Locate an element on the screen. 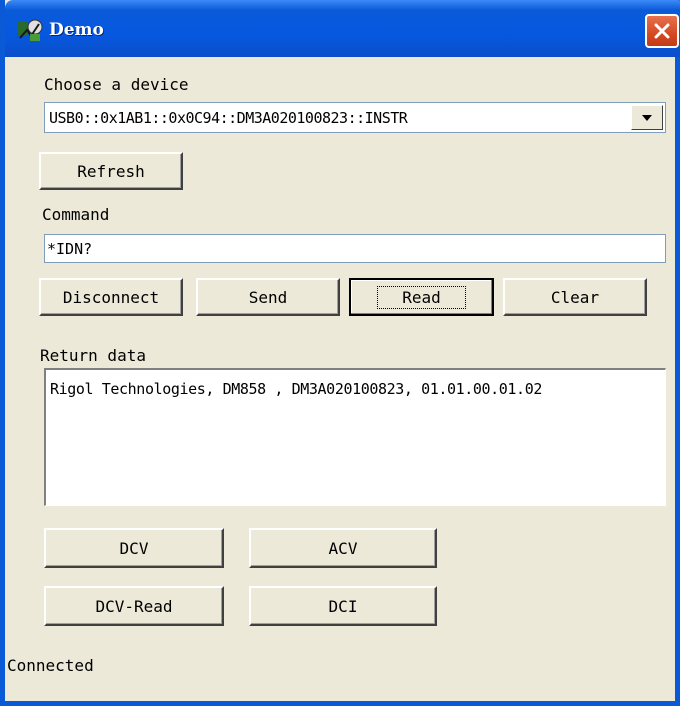  clear-button: Clear is located at coordinates (575, 297).